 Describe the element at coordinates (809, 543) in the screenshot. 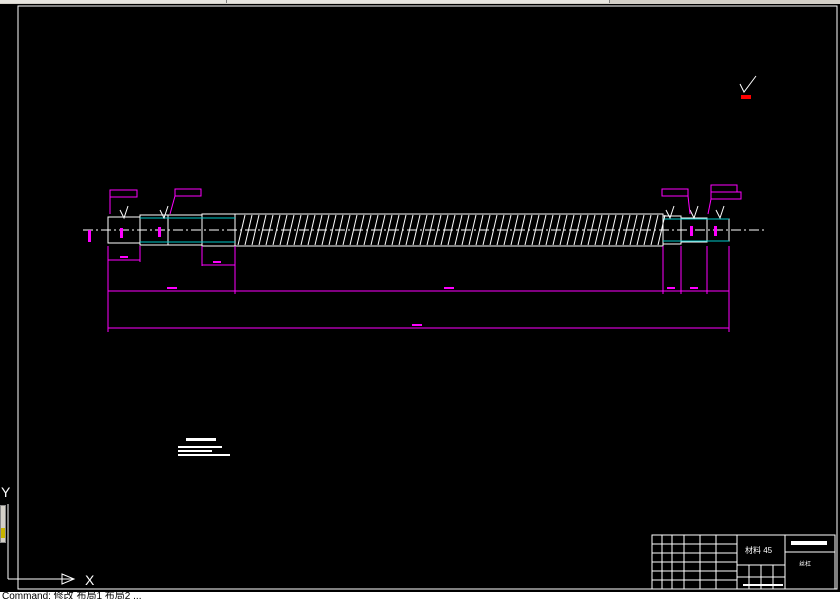

I see `title-bar` at that location.